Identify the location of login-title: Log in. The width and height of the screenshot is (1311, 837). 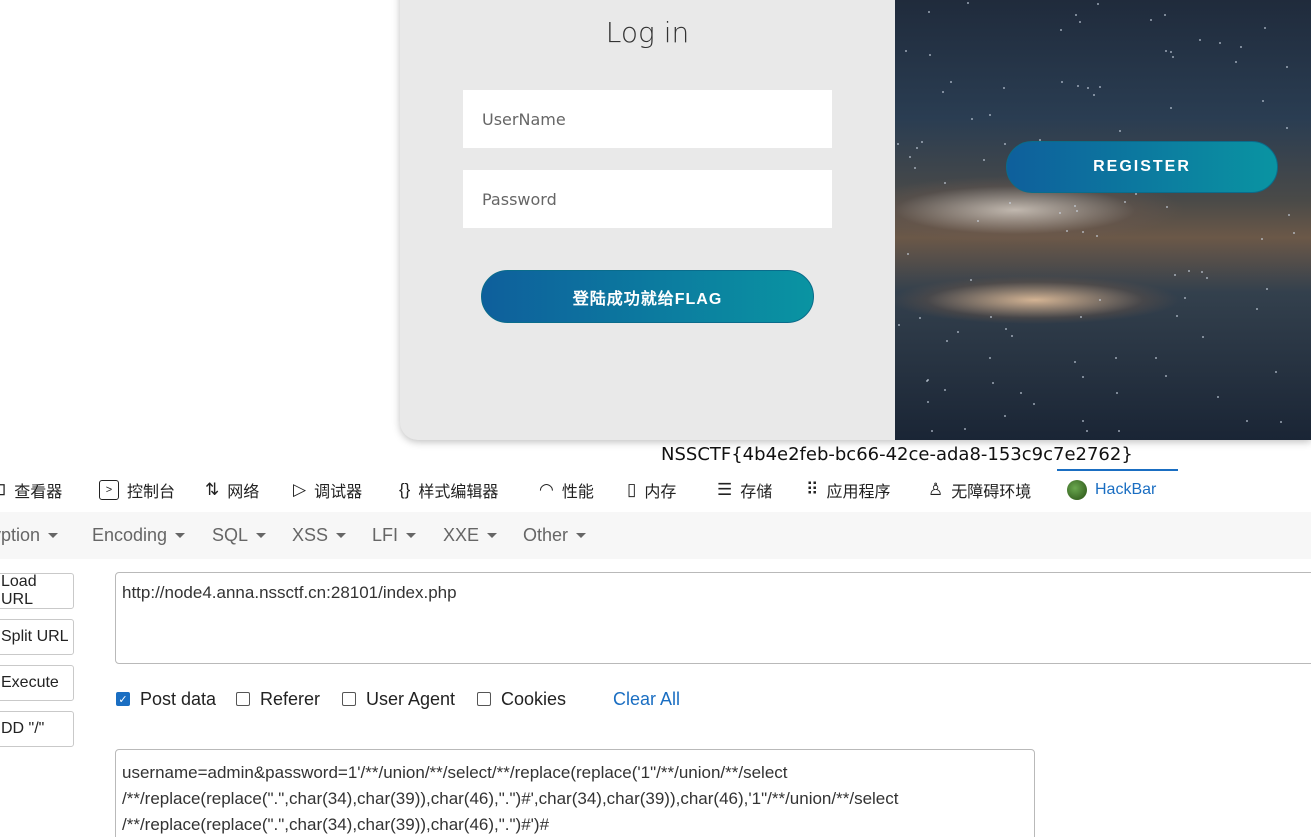
(647, 32).